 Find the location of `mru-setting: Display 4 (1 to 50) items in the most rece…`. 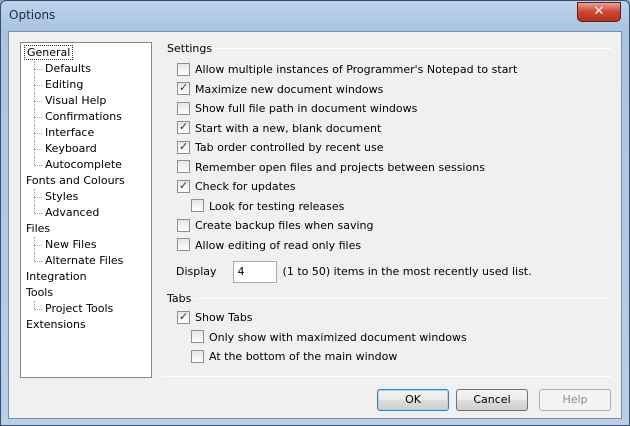

mru-setting: Display 4 (1 to 50) items in the most rece… is located at coordinates (354, 272).